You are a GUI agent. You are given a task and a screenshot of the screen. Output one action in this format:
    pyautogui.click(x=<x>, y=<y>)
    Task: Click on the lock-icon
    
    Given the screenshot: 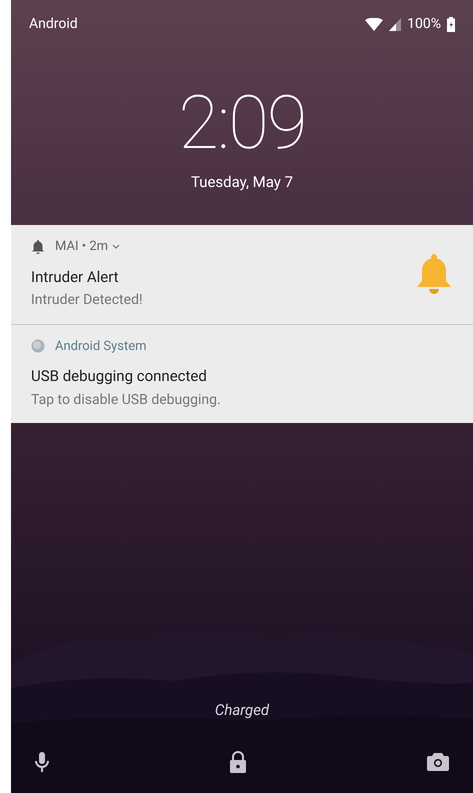 What is the action you would take?
    pyautogui.click(x=238, y=762)
    